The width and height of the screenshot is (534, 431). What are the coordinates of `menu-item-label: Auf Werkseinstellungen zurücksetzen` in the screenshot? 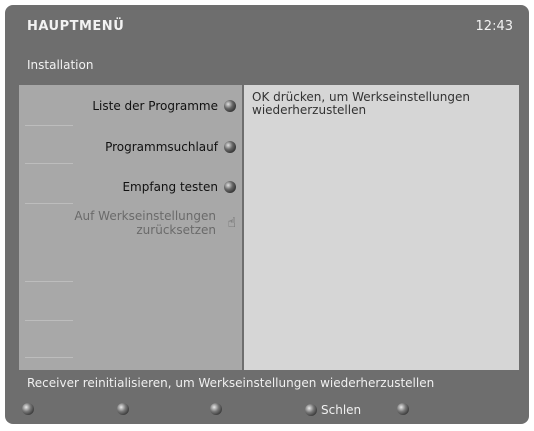 It's located at (145, 223).